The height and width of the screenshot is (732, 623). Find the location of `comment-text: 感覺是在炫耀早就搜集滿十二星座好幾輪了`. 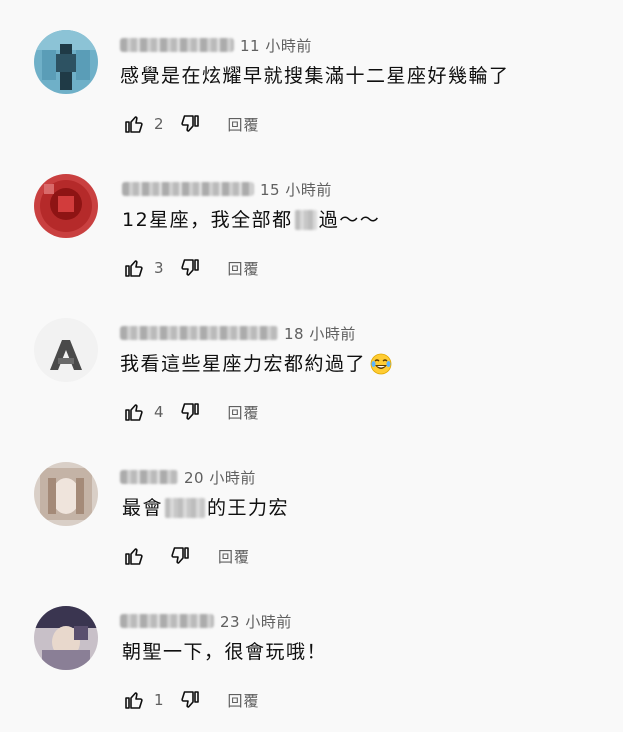

comment-text: 感覺是在炫耀早就搜集滿十二星座好幾輪了 is located at coordinates (315, 76).